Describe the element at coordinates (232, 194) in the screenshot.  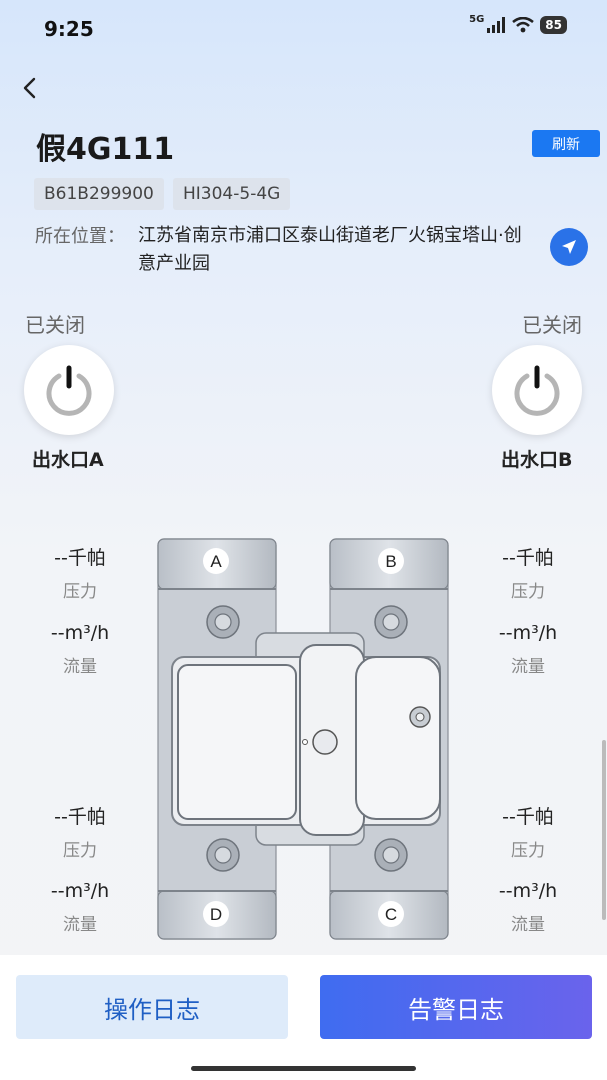
I see `model-tag: HI304-5-4G` at that location.